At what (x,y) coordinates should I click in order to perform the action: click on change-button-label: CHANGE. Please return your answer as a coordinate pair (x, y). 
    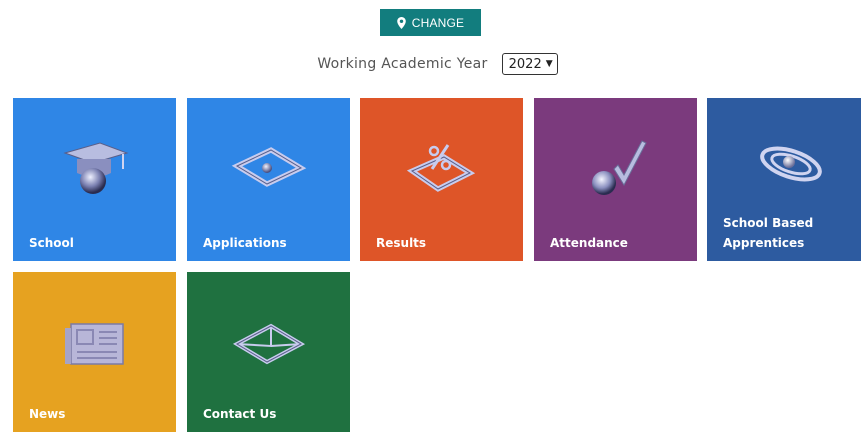
    Looking at the image, I should click on (438, 22).